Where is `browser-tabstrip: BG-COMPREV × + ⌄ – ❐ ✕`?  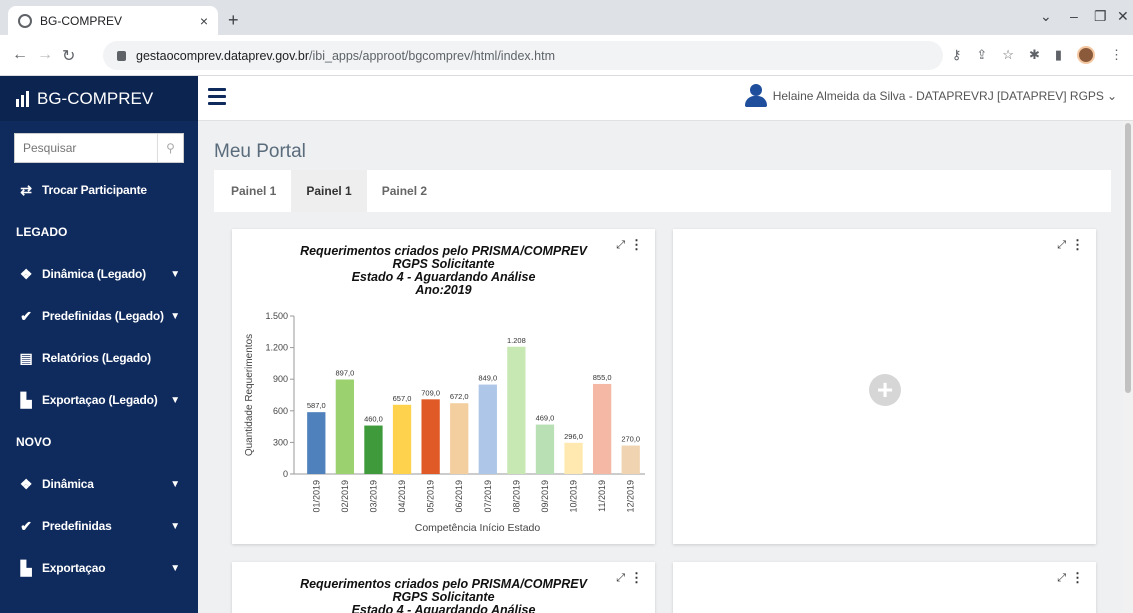 browser-tabstrip: BG-COMPREV × + ⌄ – ❐ ✕ is located at coordinates (566, 17).